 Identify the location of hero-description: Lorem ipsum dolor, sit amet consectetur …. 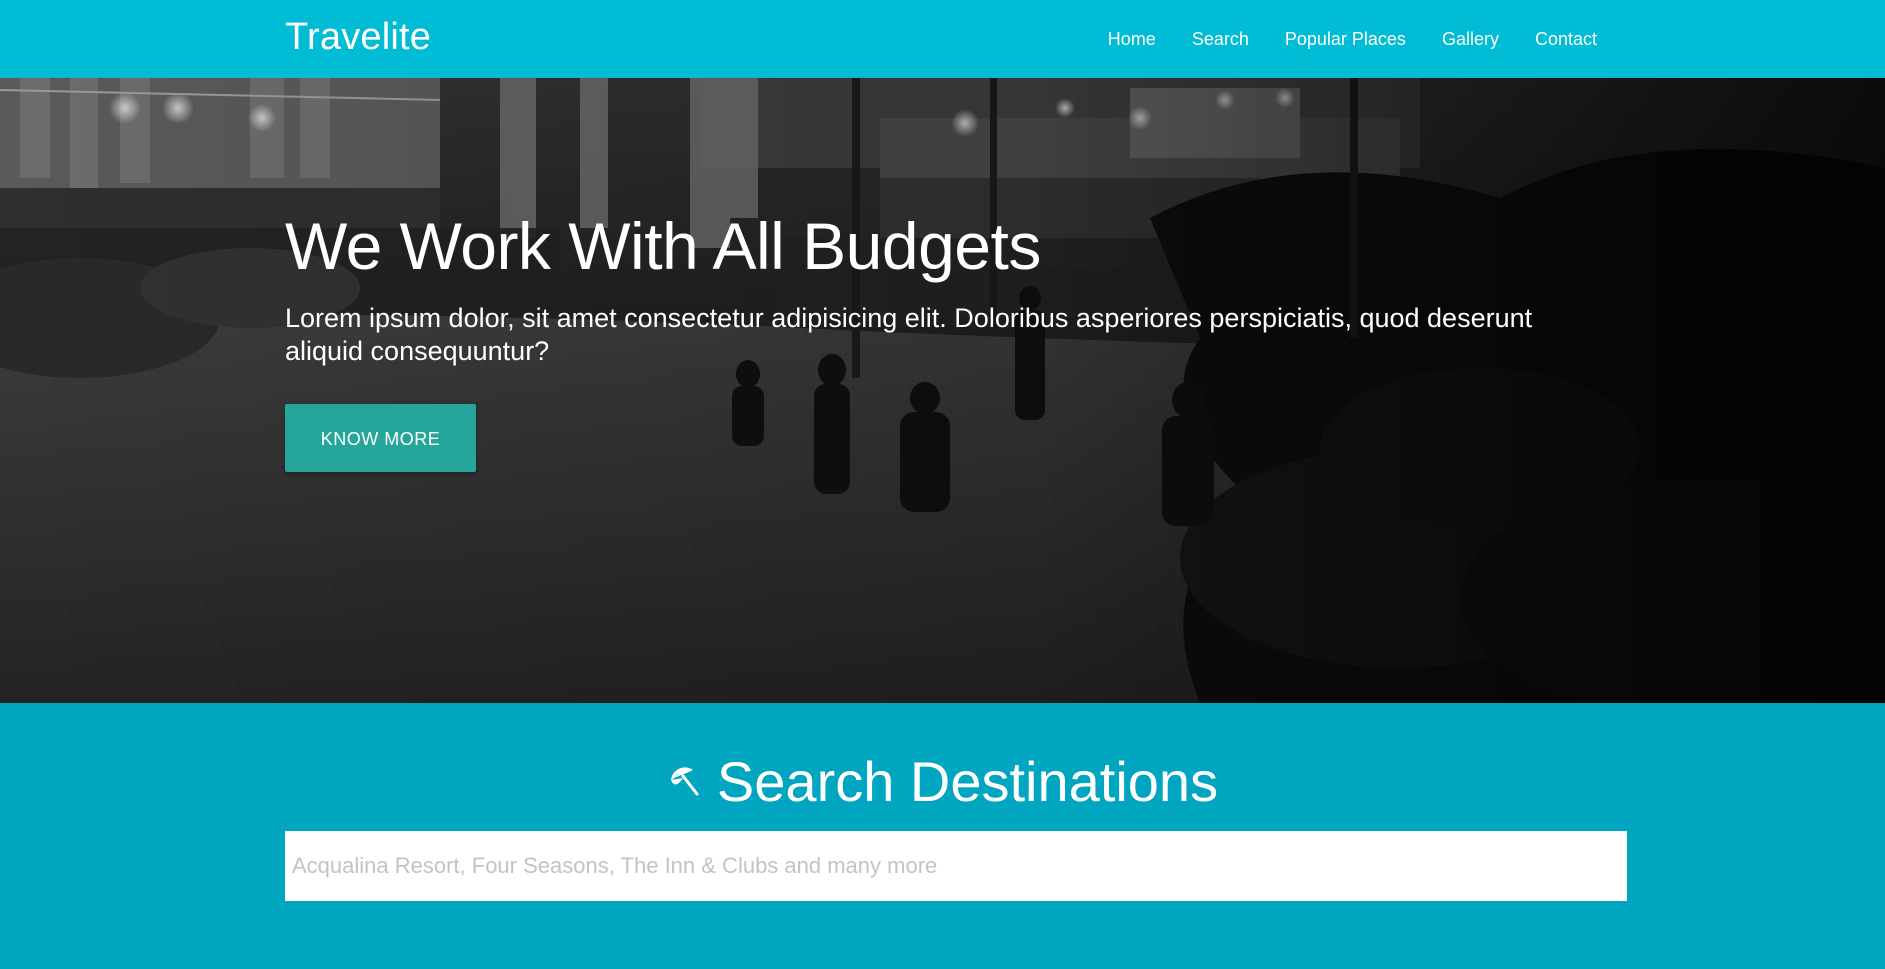
(909, 334).